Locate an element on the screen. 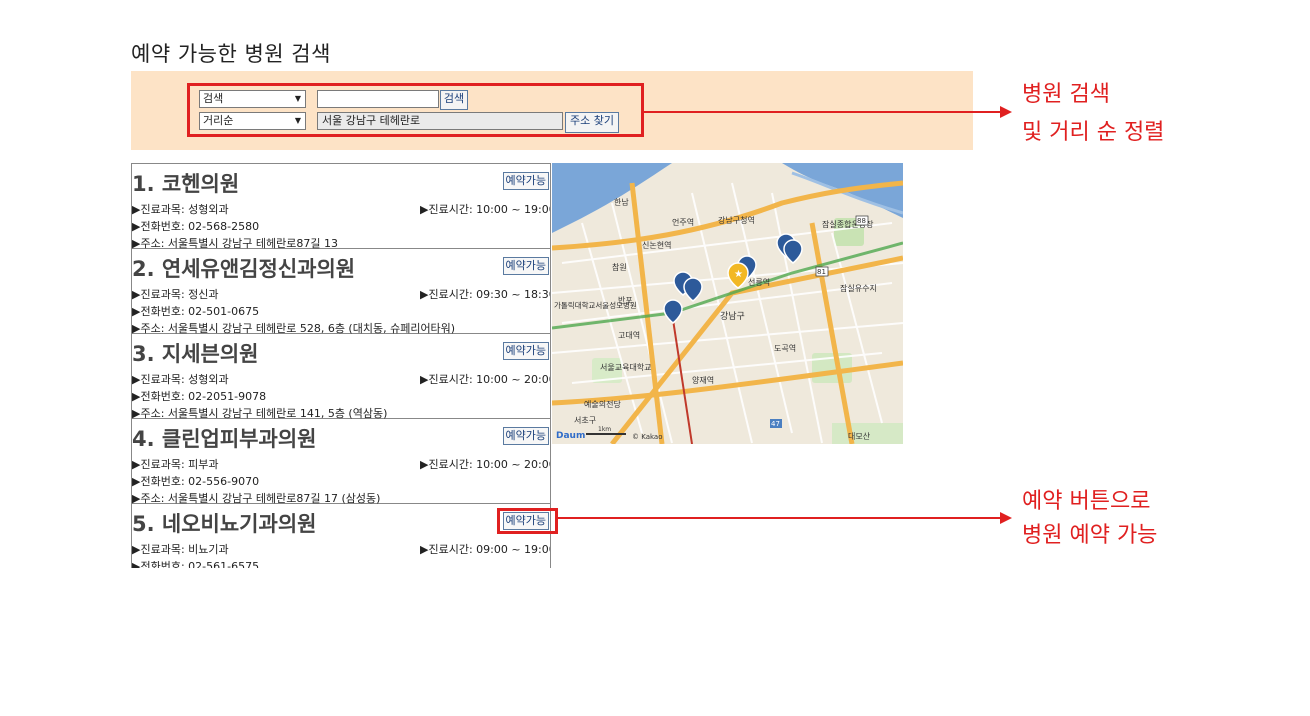 The height and width of the screenshot is (716, 1310). page-title: 예약 가능한 병원 검색 is located at coordinates (231, 54).